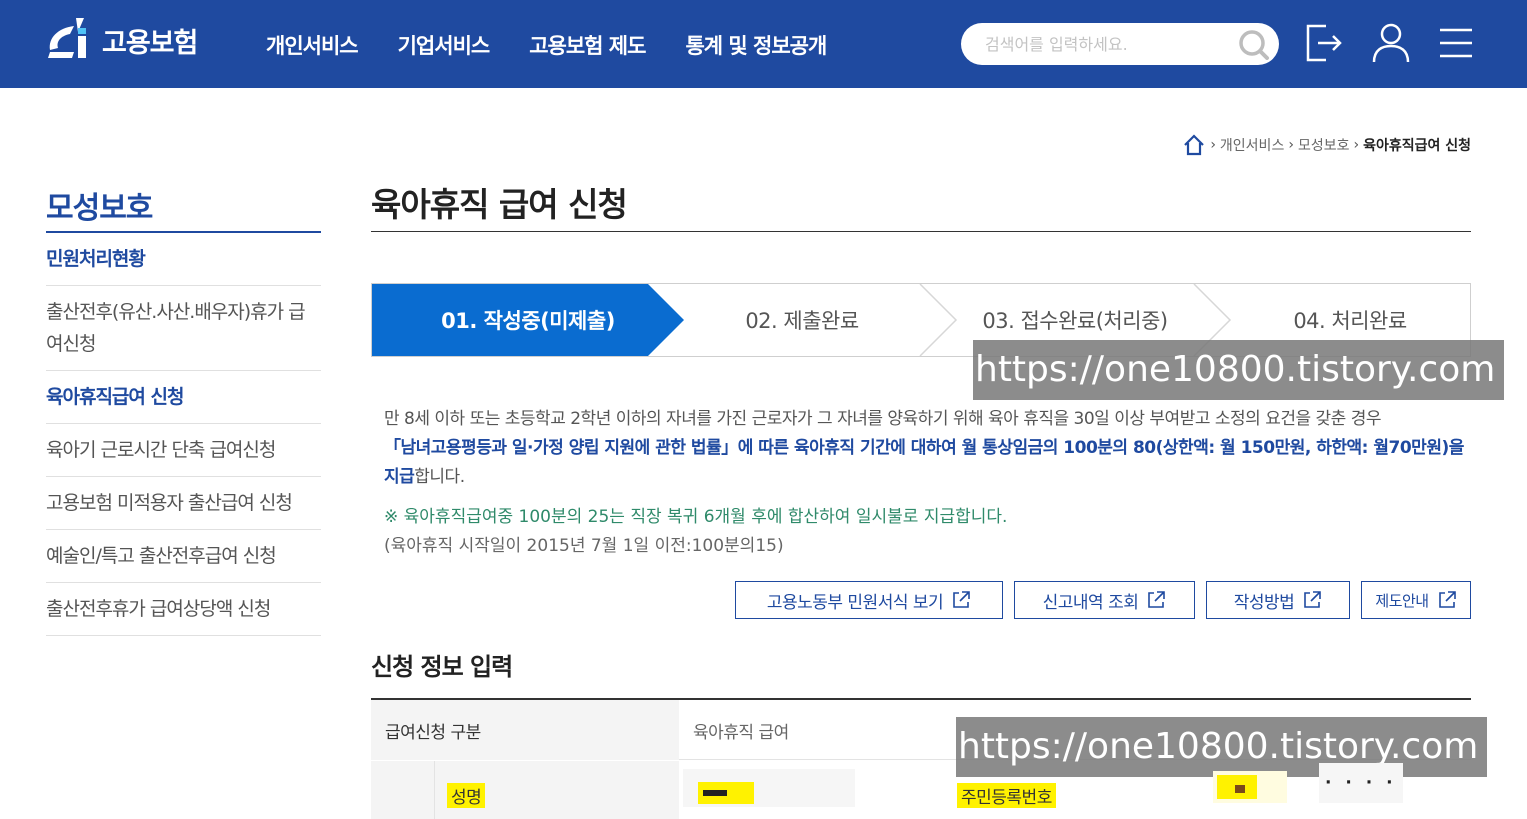 This screenshot has width=1527, height=819. I want to click on breadcrumb-current: 육아휴직급여 신청, so click(1417, 146).